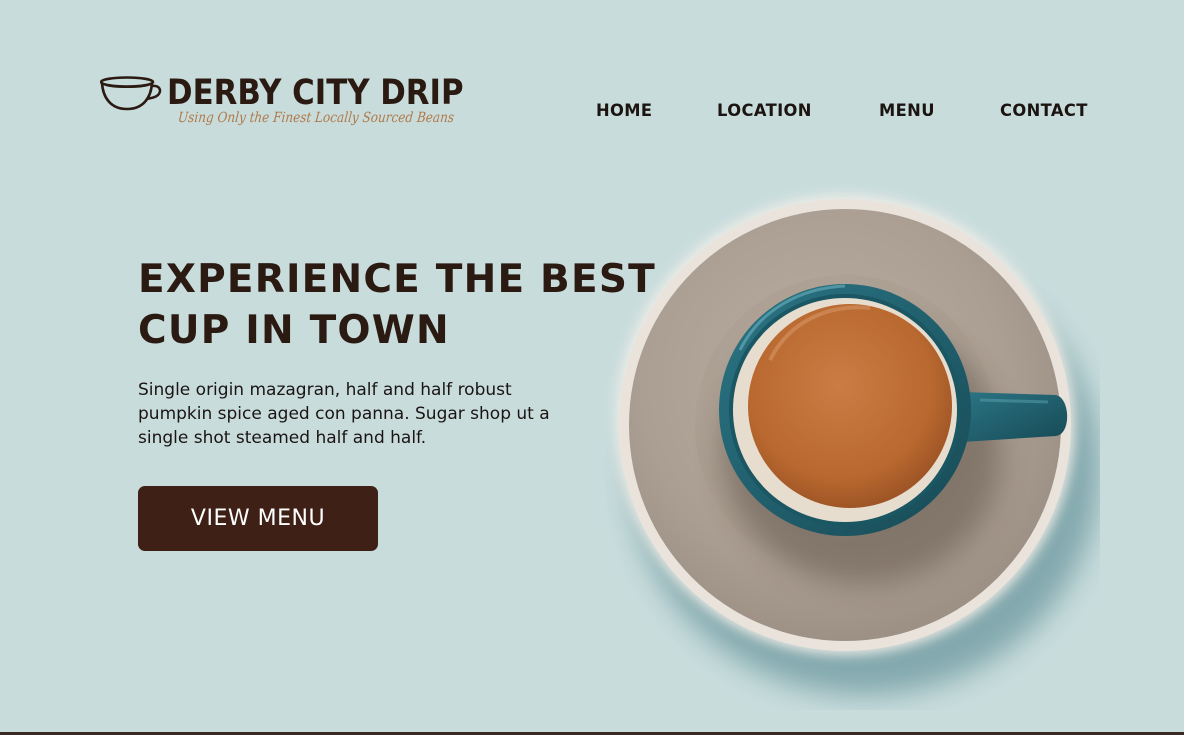 This screenshot has width=1184, height=735. I want to click on nav-item-menu: MENU, so click(907, 111).